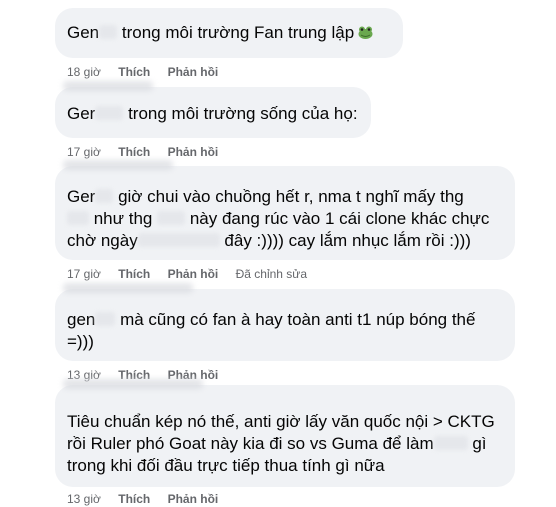 This screenshot has width=556, height=507. I want to click on comment-meta: 17 giờ Thích Phản hồi, so click(213, 152).